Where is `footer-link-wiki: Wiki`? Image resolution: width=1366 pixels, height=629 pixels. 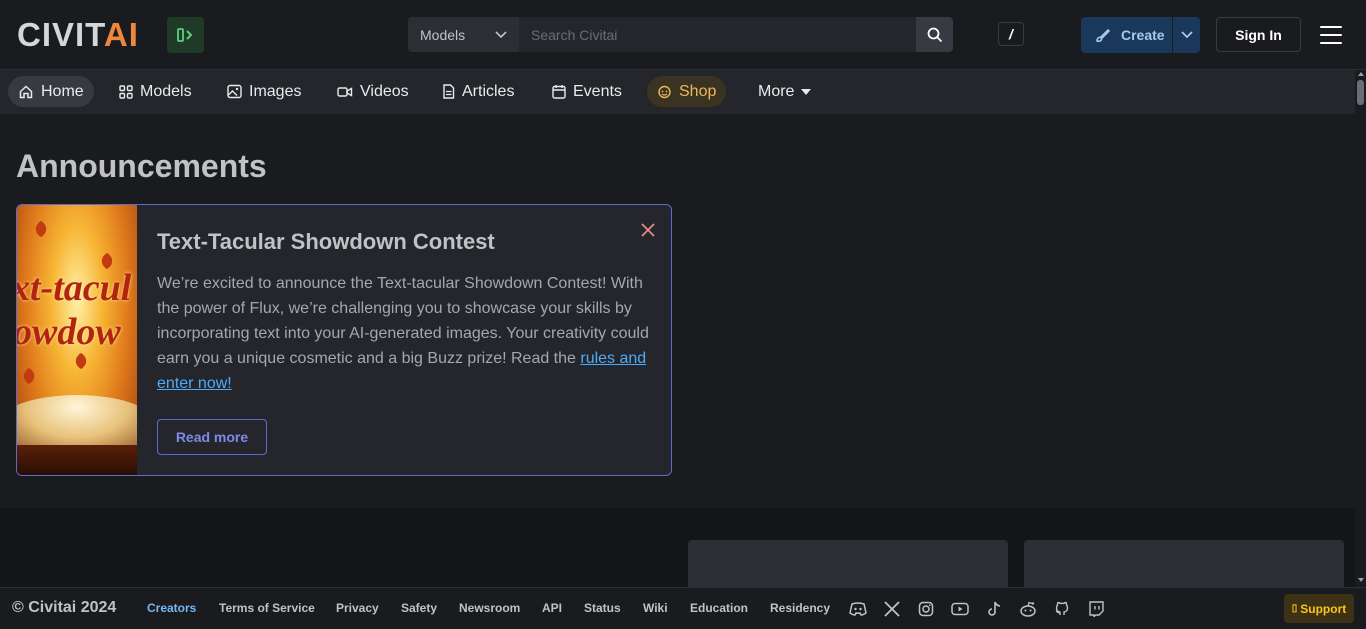 footer-link-wiki: Wiki is located at coordinates (655, 608).